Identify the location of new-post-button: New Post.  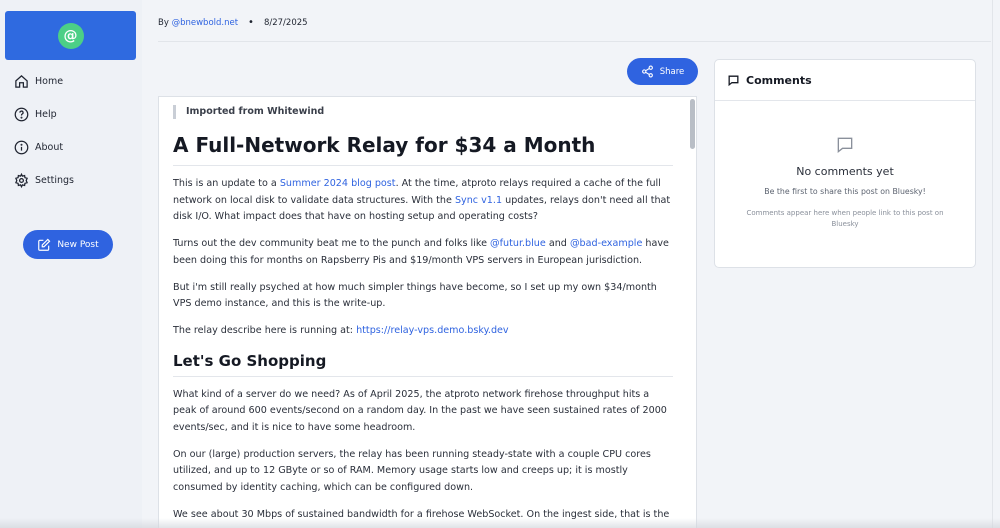
(68, 244).